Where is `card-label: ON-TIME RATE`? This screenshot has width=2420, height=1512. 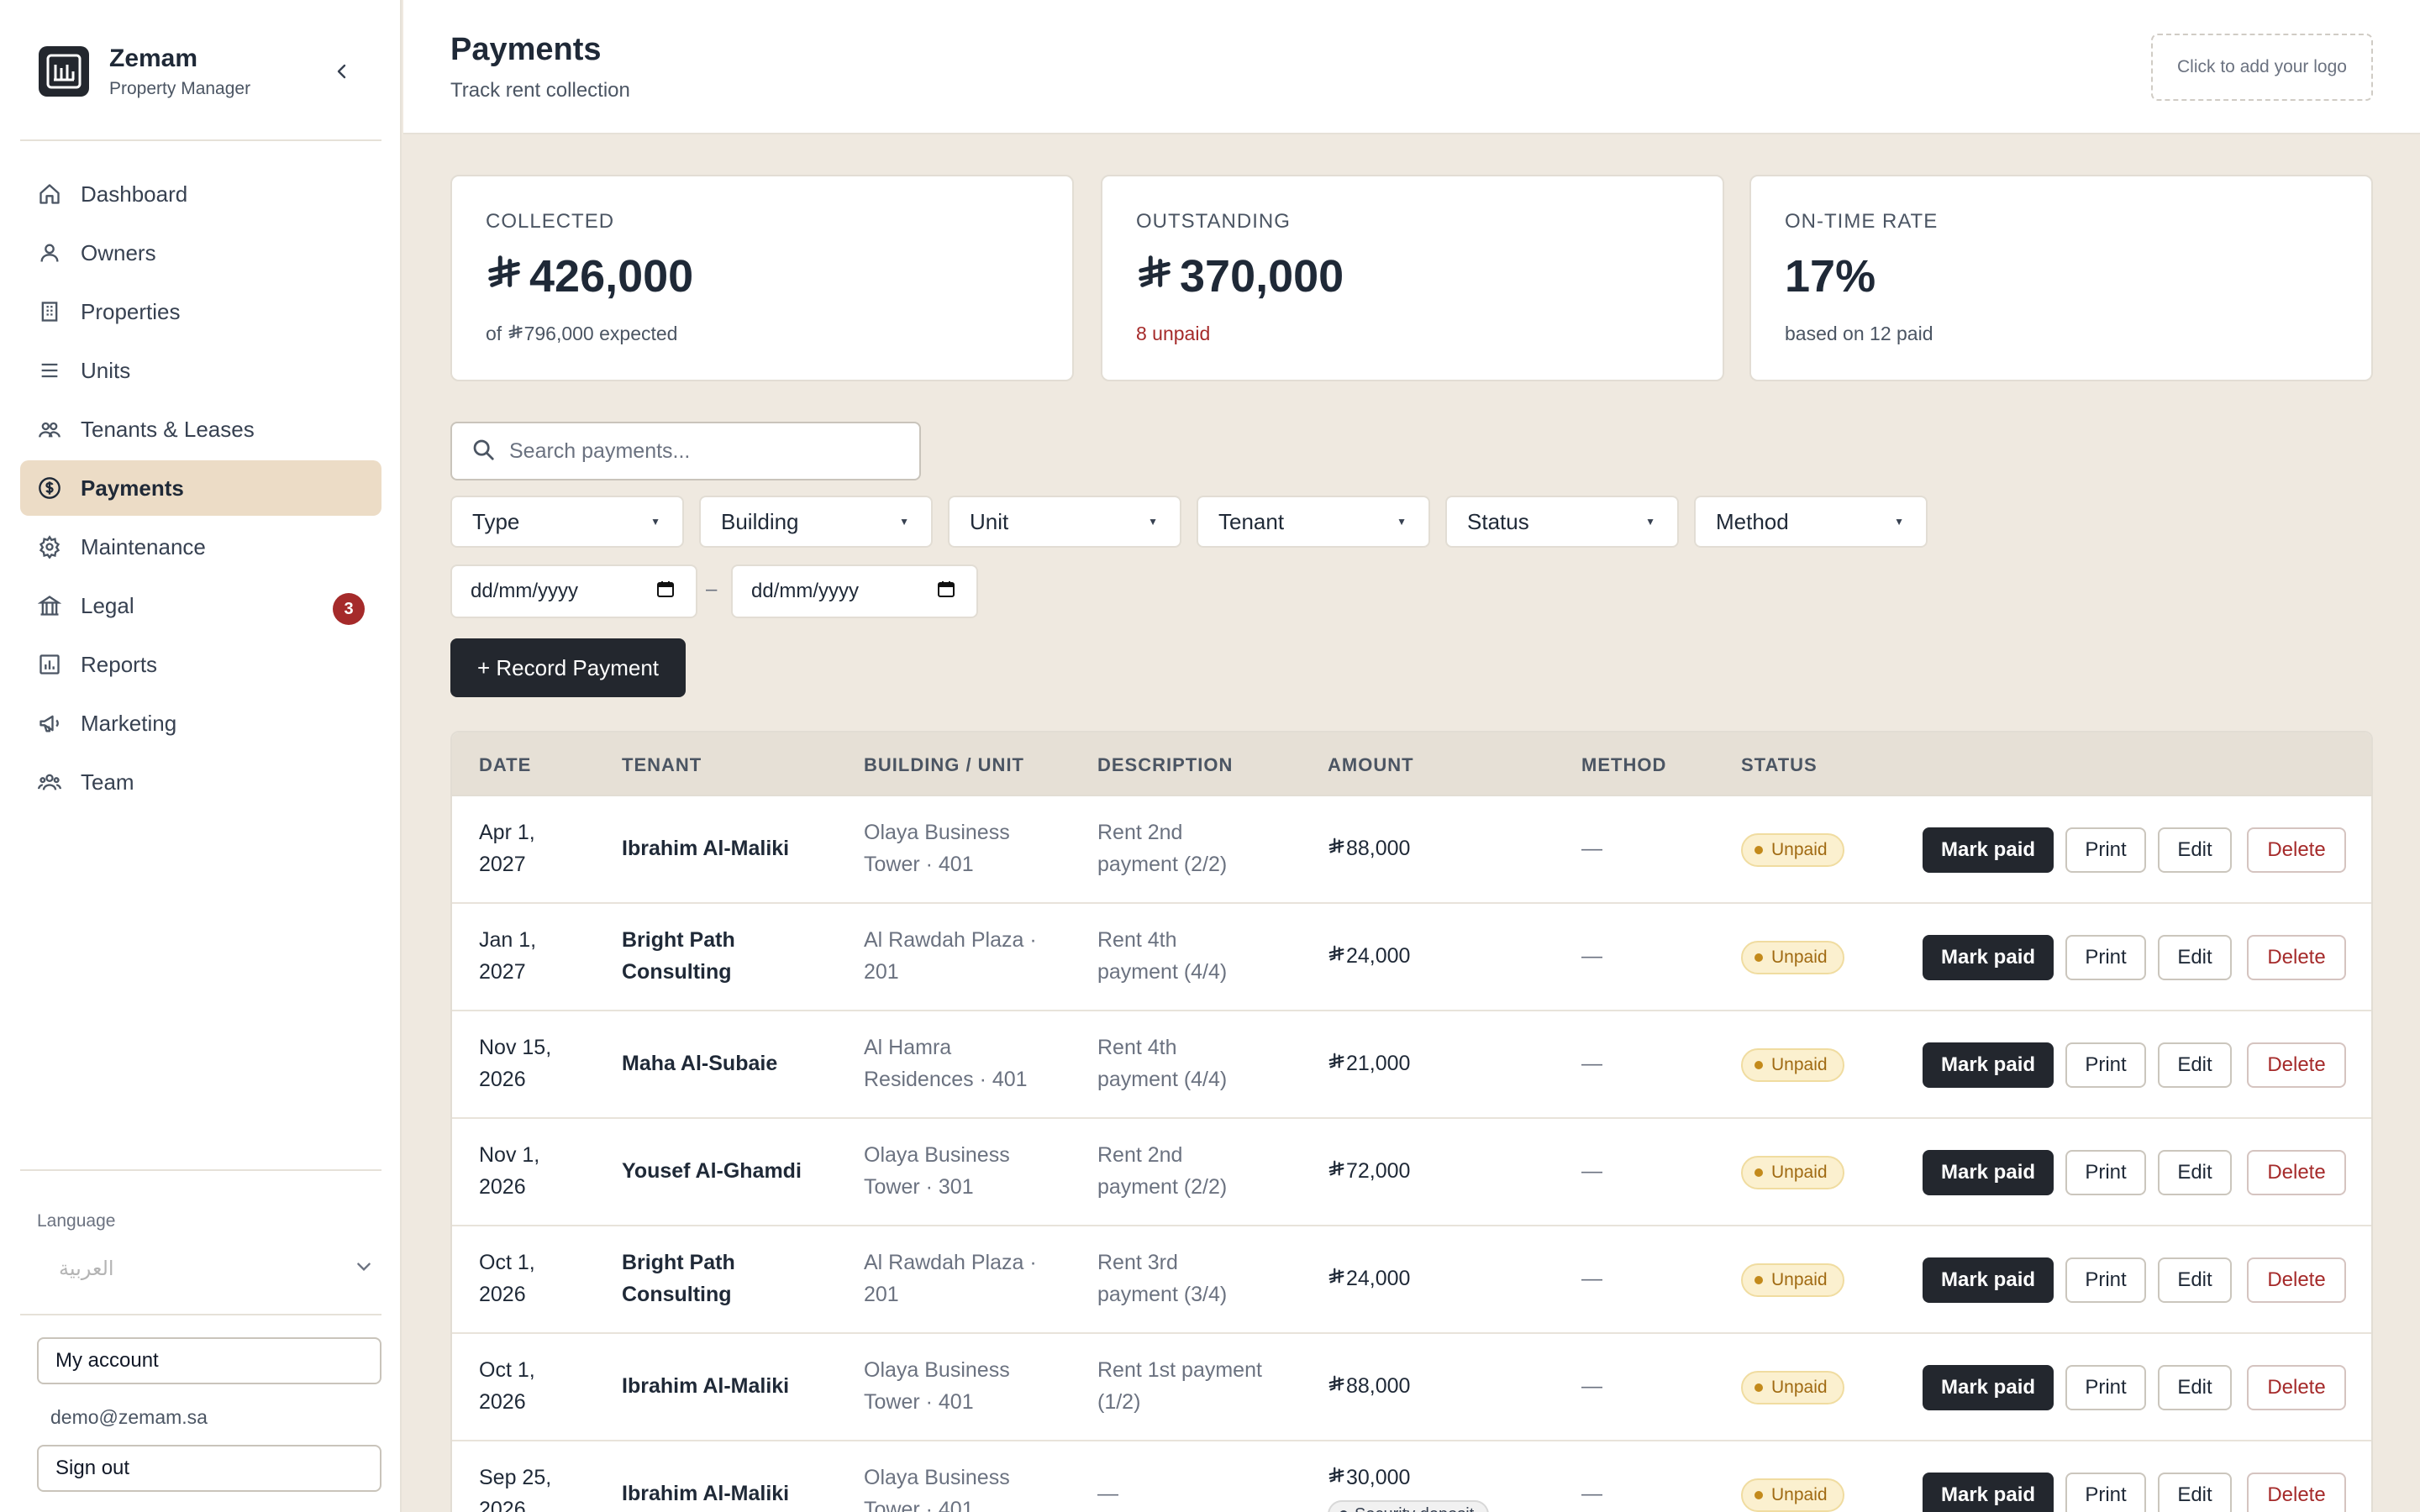
card-label: ON-TIME RATE is located at coordinates (1862, 221).